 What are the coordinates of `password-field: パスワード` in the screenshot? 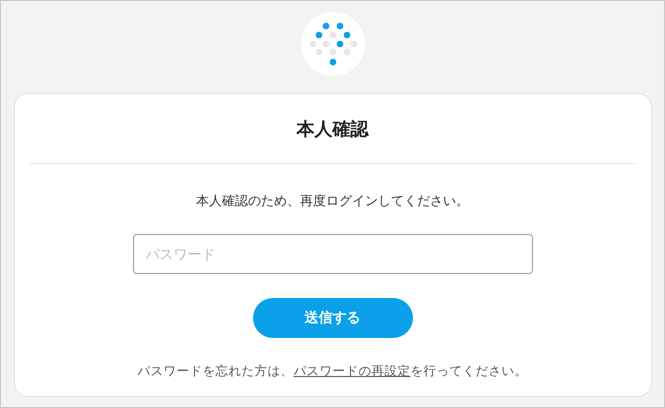 It's located at (332, 254).